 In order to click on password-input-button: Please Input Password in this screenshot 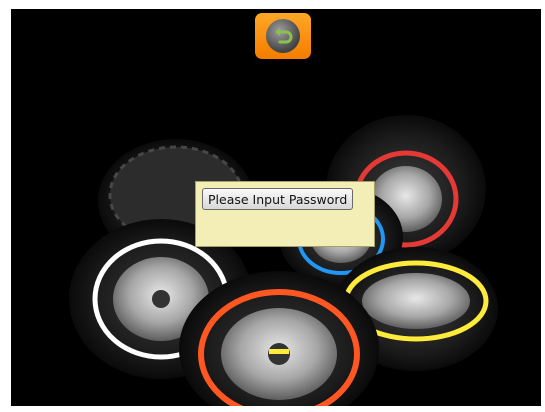, I will do `click(278, 199)`.